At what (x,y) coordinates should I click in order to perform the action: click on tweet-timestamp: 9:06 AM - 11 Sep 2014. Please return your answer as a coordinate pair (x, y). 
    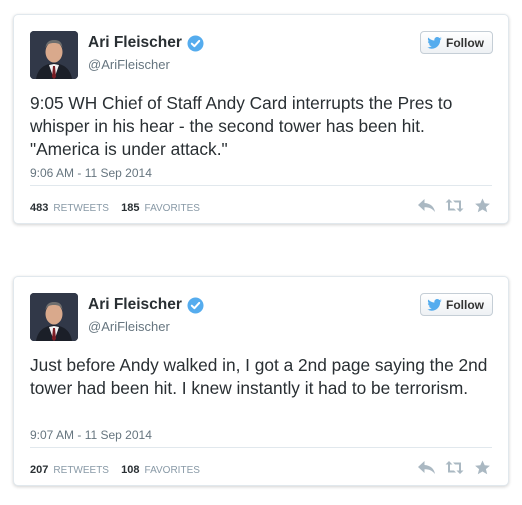
    Looking at the image, I should click on (91, 173).